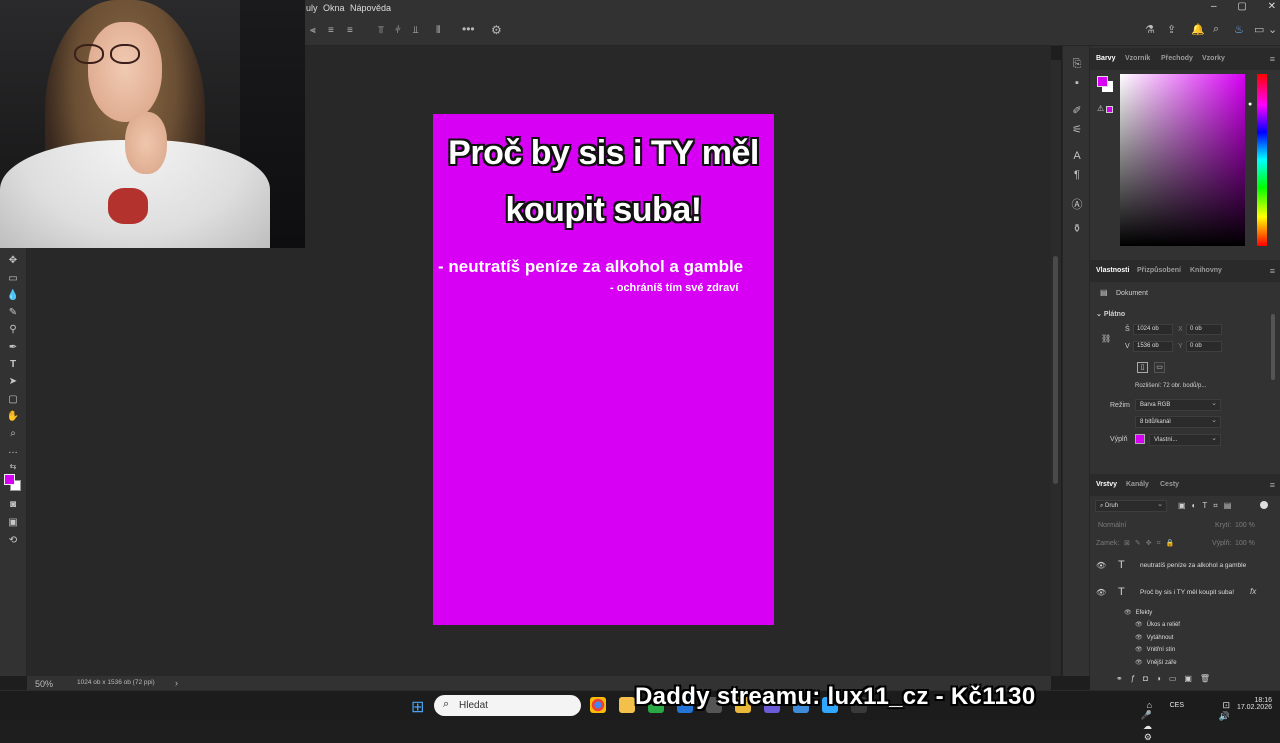 The height and width of the screenshot is (743, 1280). What do you see at coordinates (13, 330) in the screenshot?
I see `dodge-tool-icon: ⚲` at bounding box center [13, 330].